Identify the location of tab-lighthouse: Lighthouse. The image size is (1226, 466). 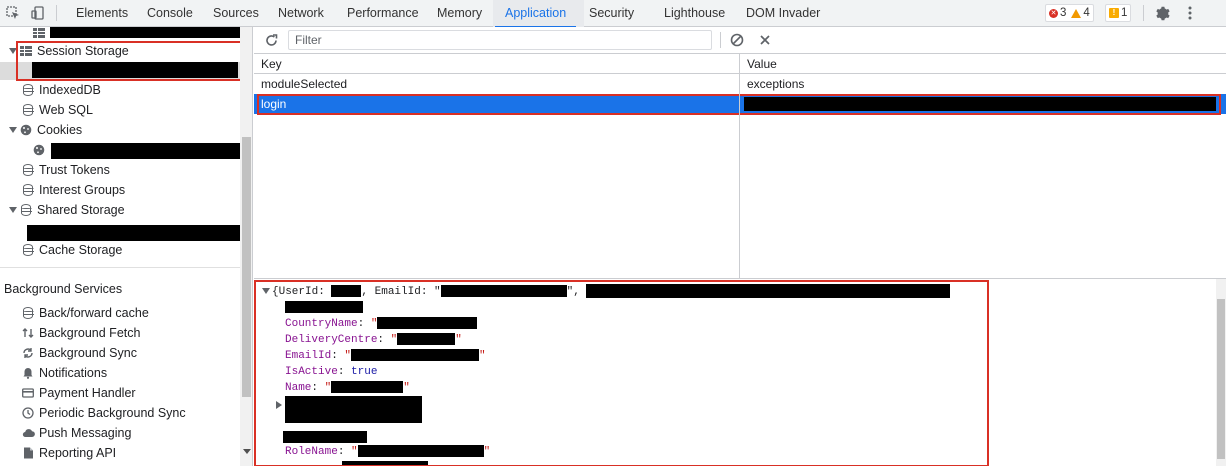
(694, 13).